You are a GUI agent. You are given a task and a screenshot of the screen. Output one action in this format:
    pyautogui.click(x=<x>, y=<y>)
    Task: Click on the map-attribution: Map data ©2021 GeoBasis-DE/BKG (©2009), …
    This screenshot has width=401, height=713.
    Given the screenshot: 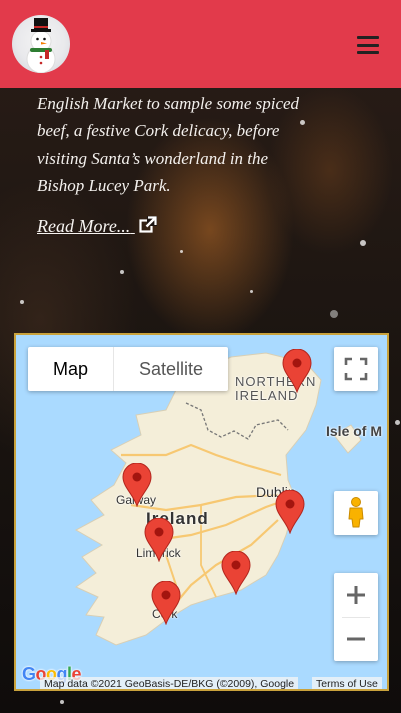 What is the action you would take?
    pyautogui.click(x=169, y=683)
    